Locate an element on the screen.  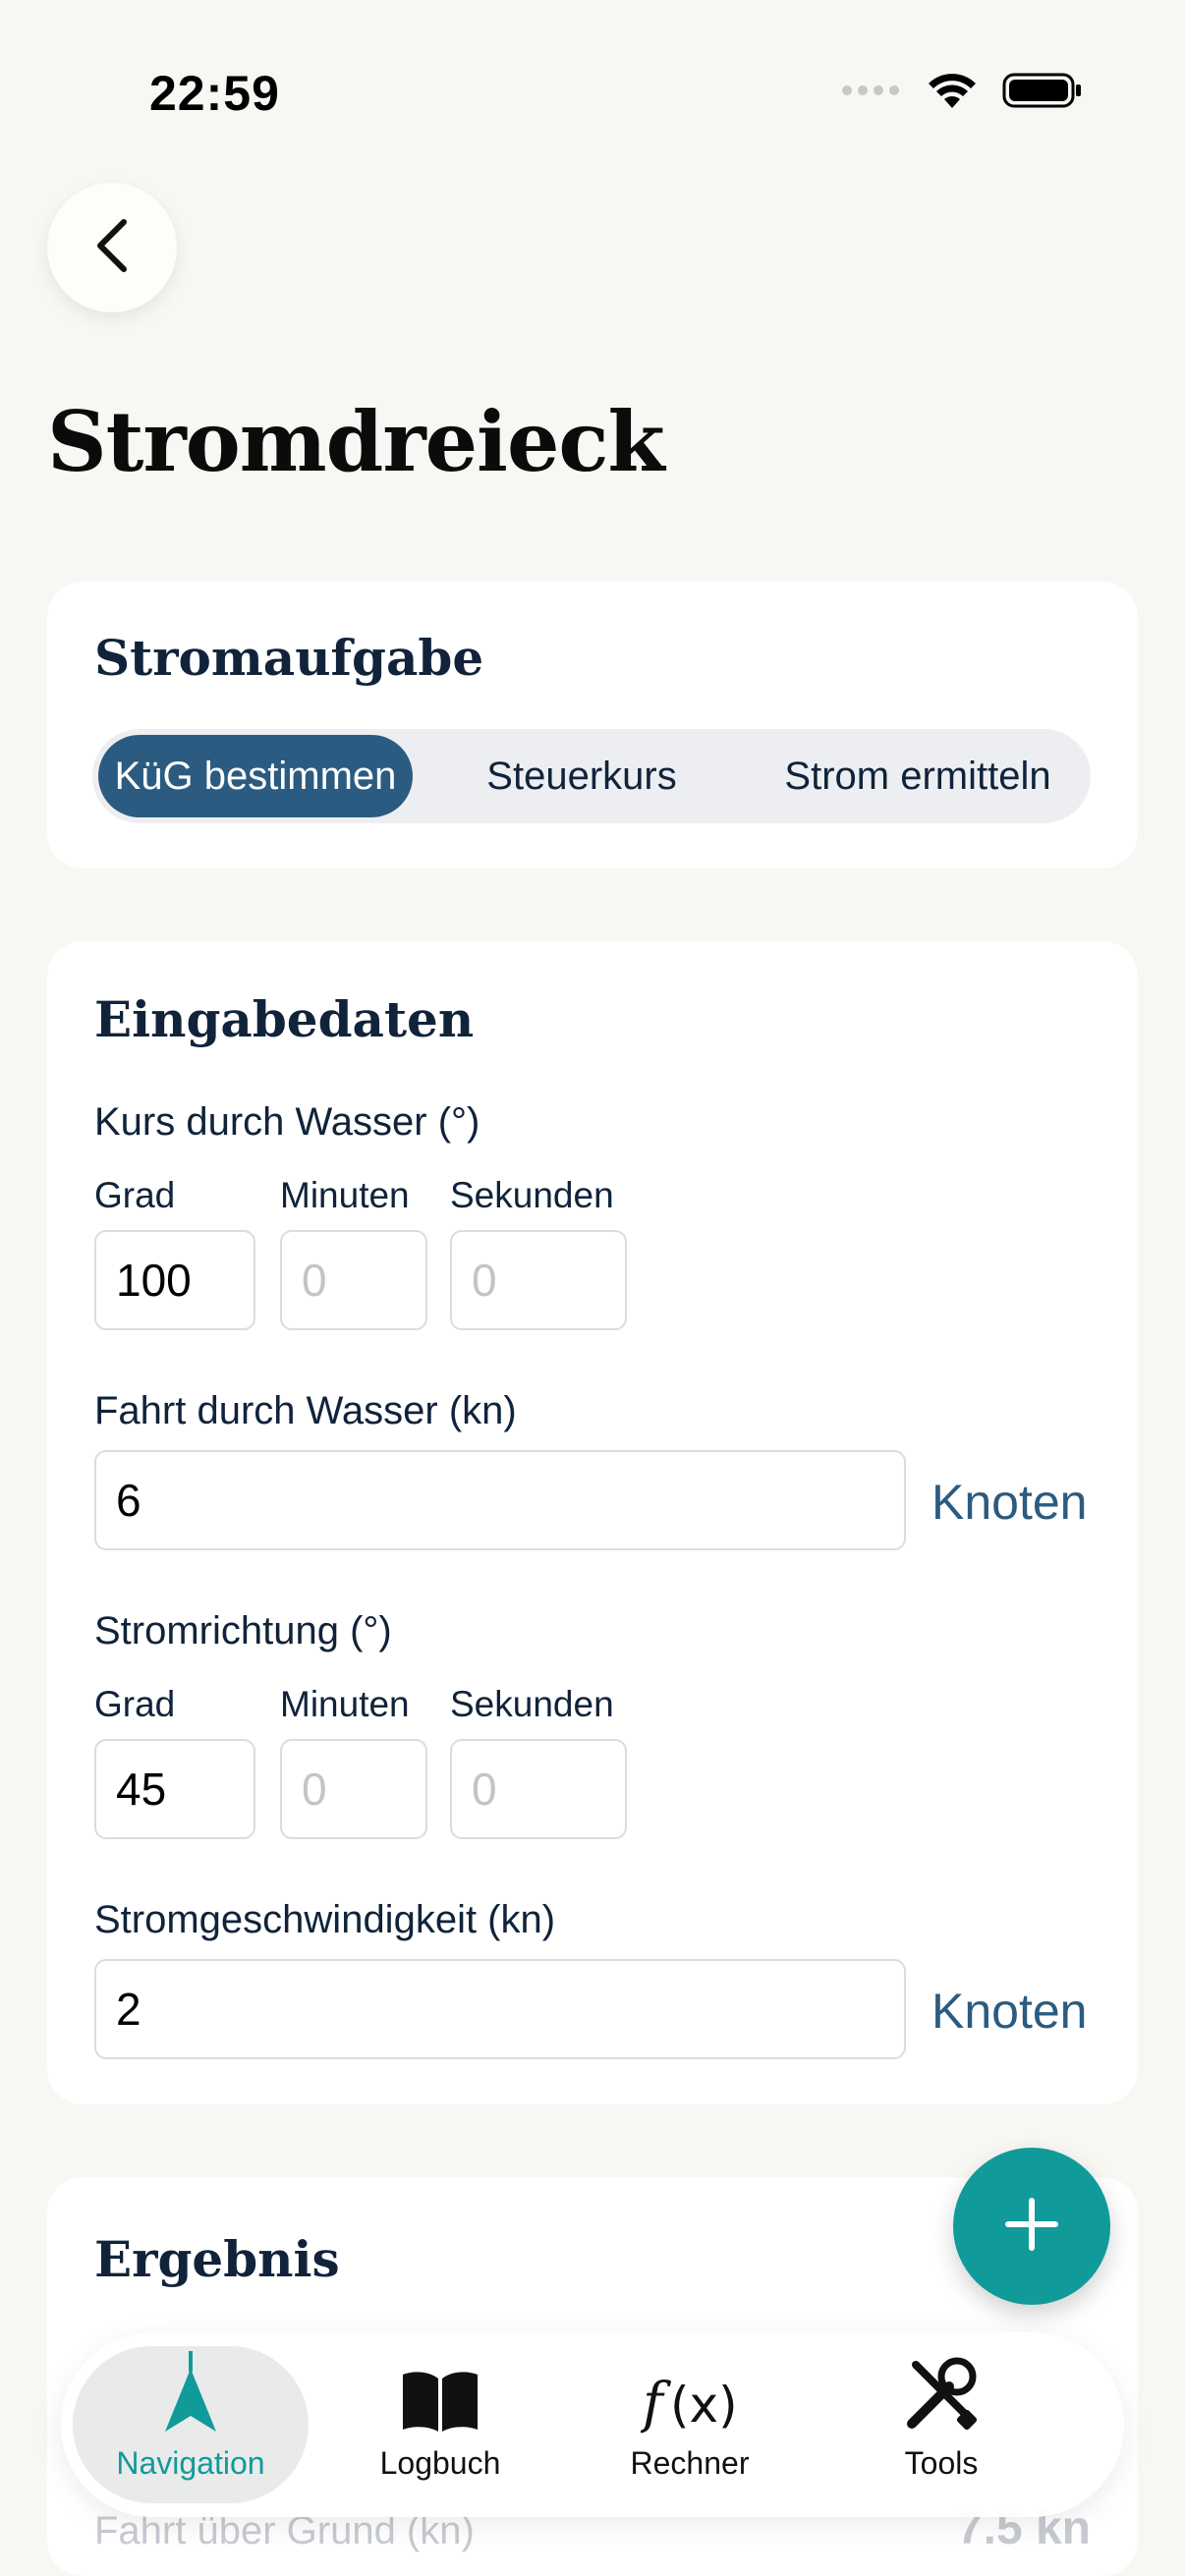
status-time: 22:59 is located at coordinates (215, 93).